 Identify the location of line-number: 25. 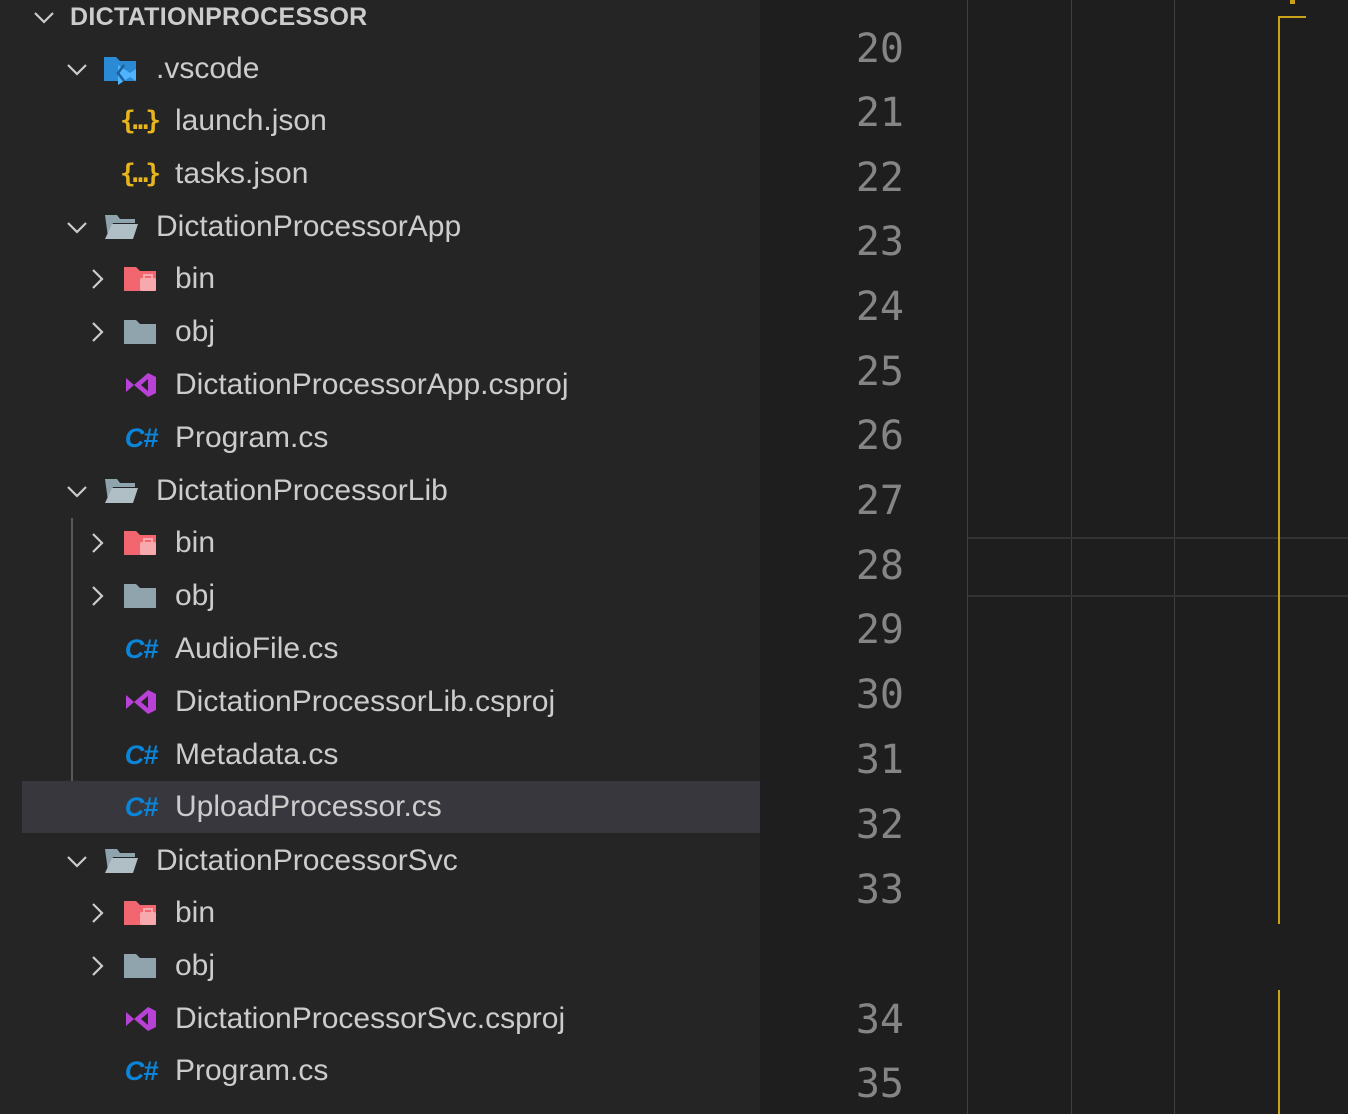
(879, 372).